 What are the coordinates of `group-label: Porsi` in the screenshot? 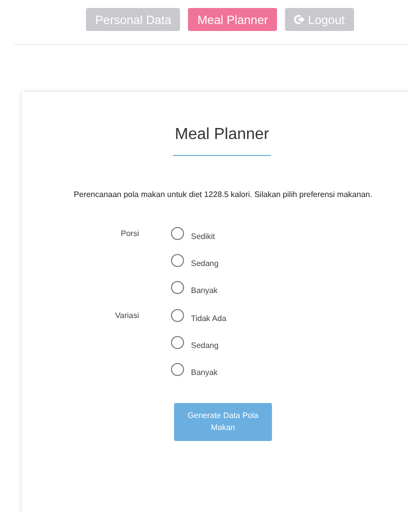 It's located at (129, 234).